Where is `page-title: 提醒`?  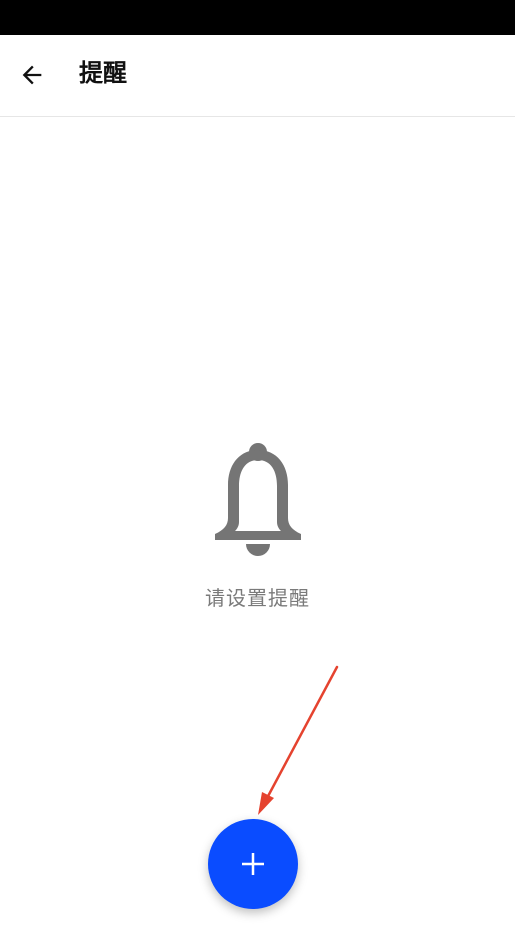 page-title: 提醒 is located at coordinates (103, 73).